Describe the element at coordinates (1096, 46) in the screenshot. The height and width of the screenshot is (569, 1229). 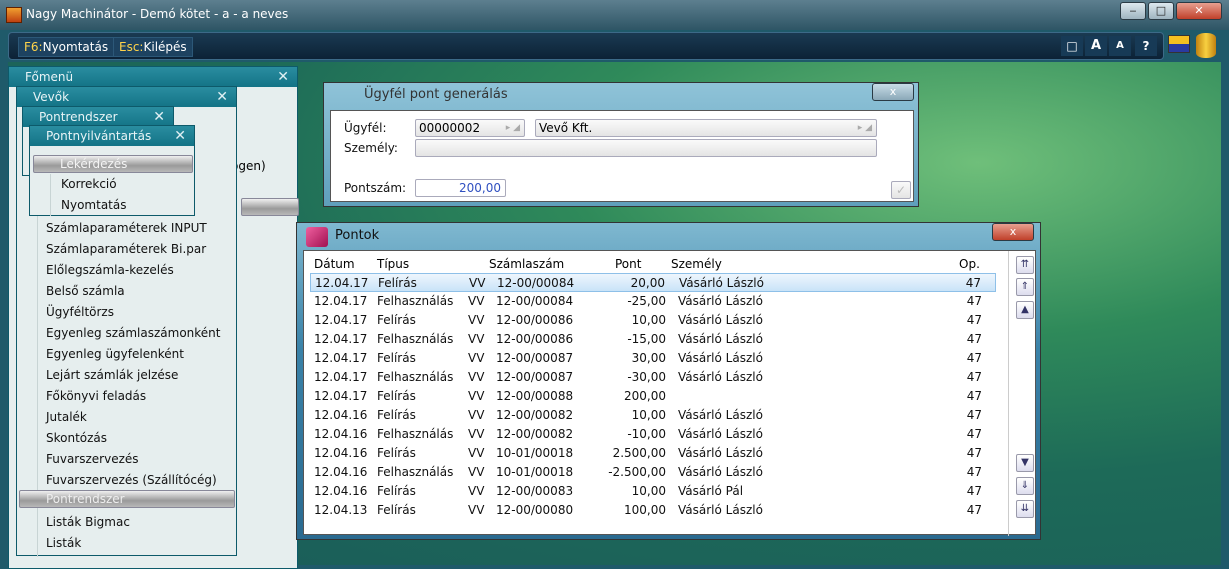
I see `font-larger-icon: A` at that location.